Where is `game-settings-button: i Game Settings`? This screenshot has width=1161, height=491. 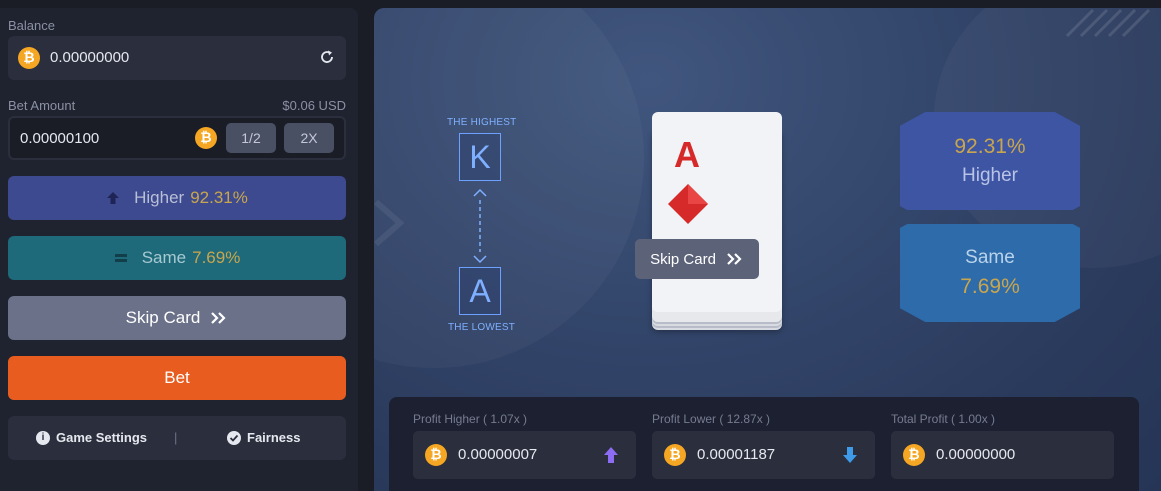
game-settings-button: i Game Settings is located at coordinates (91, 437).